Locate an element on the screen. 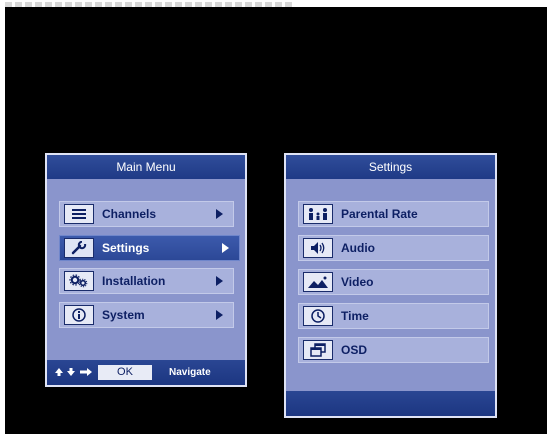  navigate-hint: Navigate is located at coordinates (190, 372).